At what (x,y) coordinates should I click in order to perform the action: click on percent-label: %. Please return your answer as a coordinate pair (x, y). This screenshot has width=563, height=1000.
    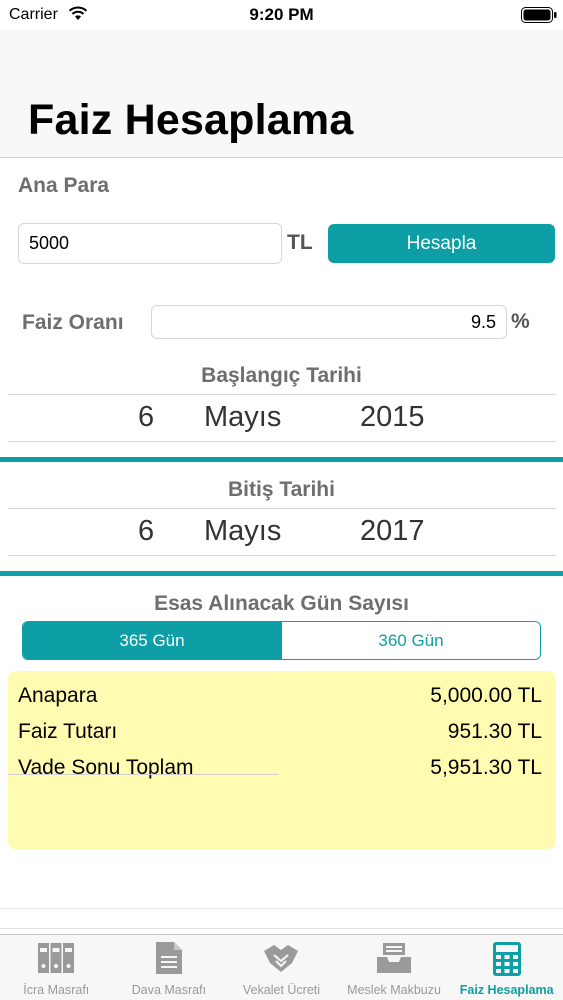
    Looking at the image, I should click on (520, 321).